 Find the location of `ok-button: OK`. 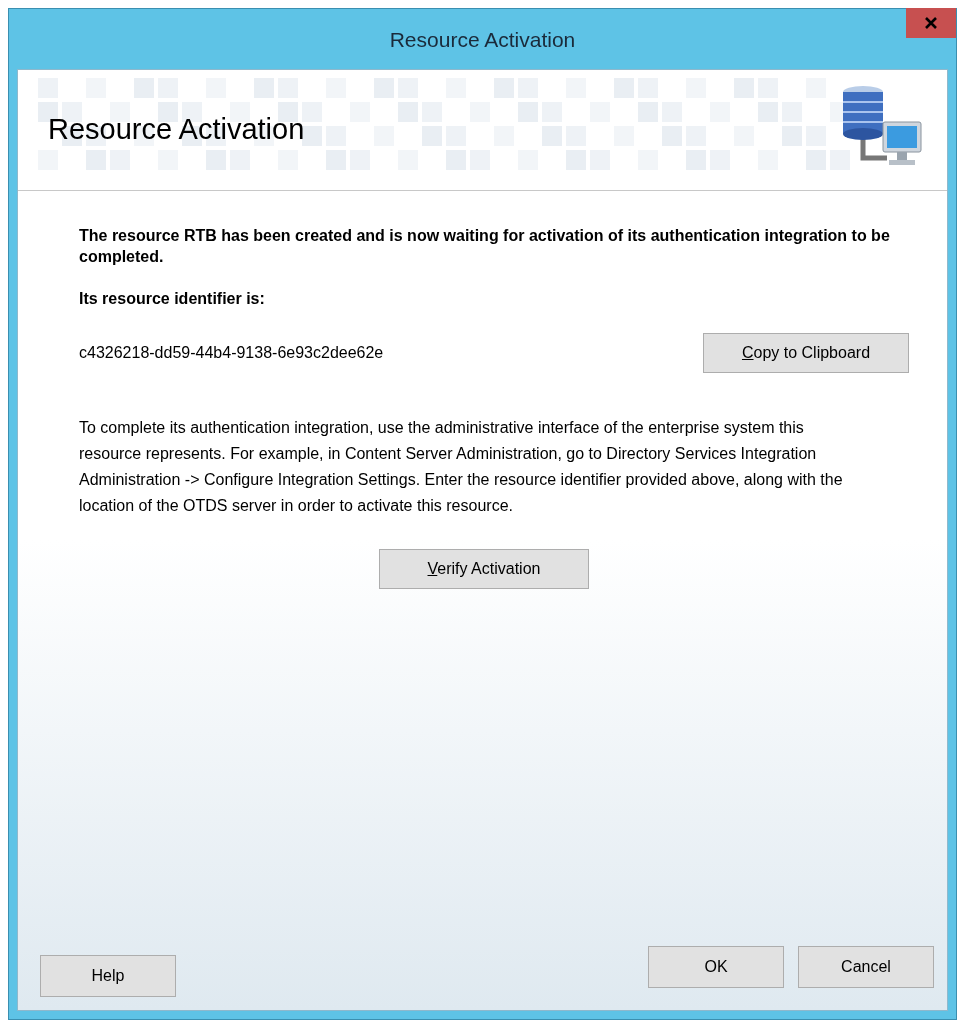

ok-button: OK is located at coordinates (716, 967).